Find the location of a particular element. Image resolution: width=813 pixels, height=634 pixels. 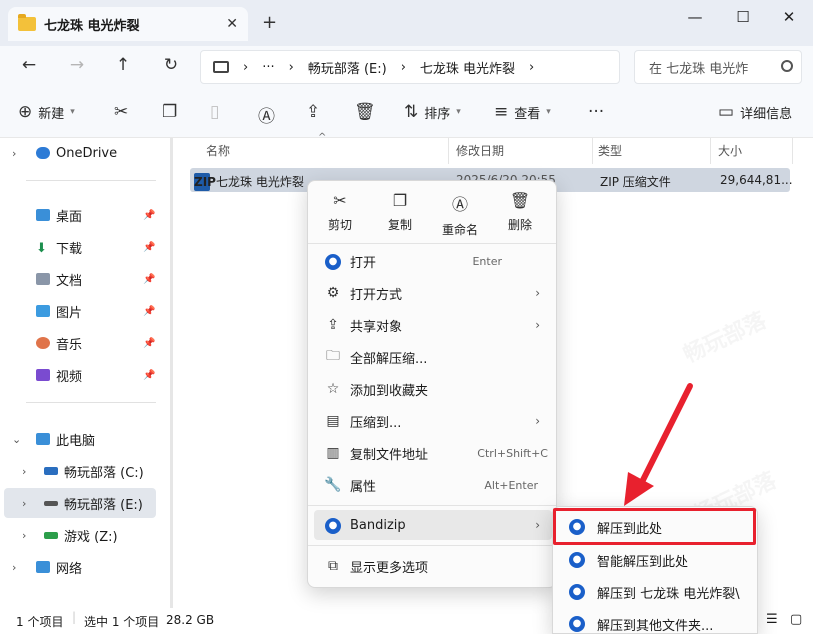

breadcrumb-folder: 七龙珠 电光炸裂 is located at coordinates (467, 67).